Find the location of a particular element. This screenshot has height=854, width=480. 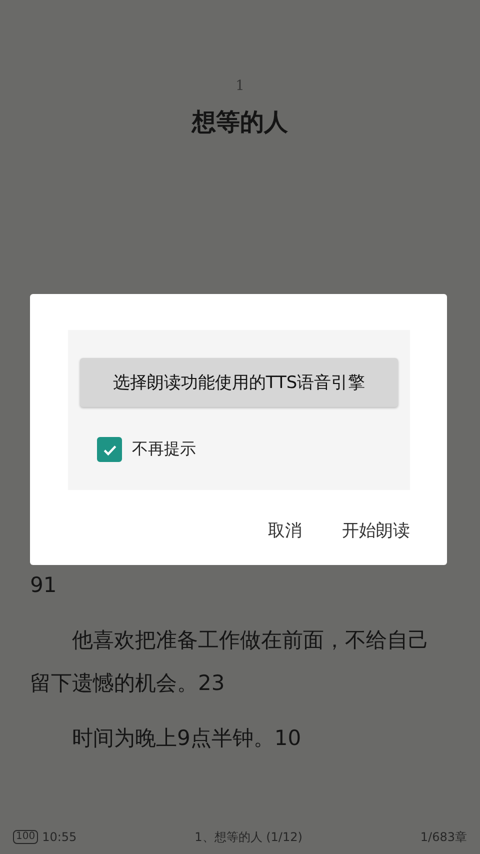

chapter-title: 想等的人 is located at coordinates (240, 122).